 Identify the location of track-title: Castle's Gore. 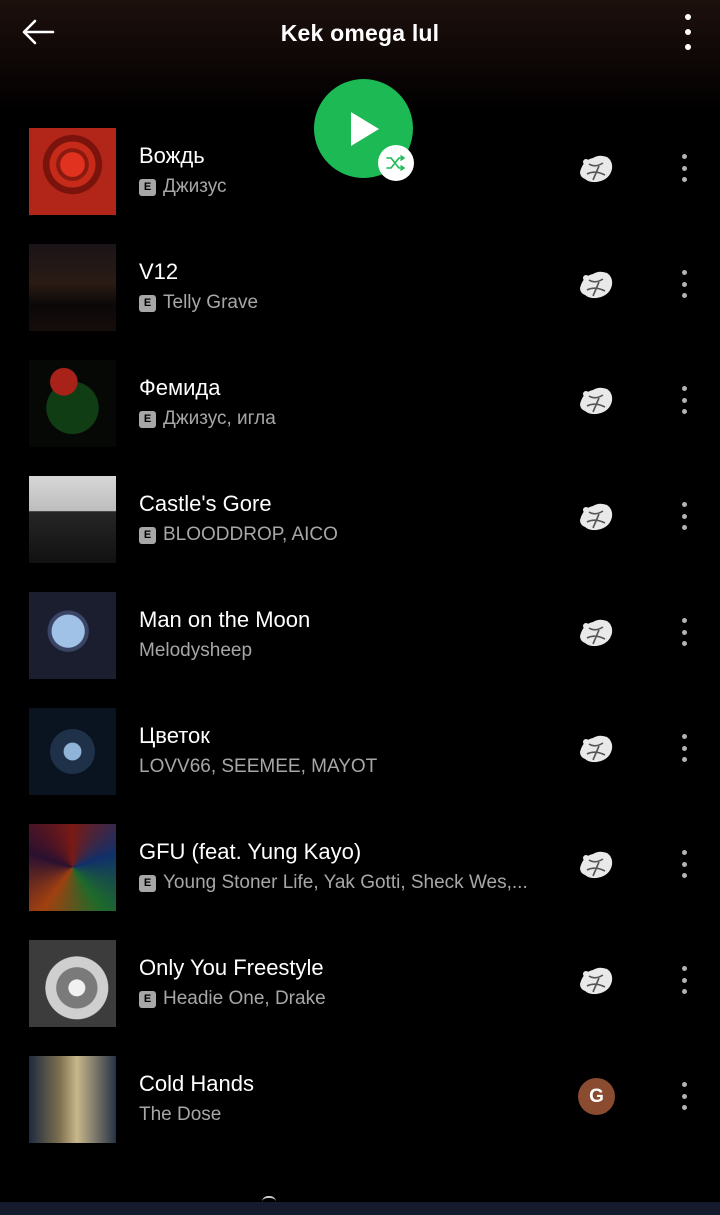
(205, 503).